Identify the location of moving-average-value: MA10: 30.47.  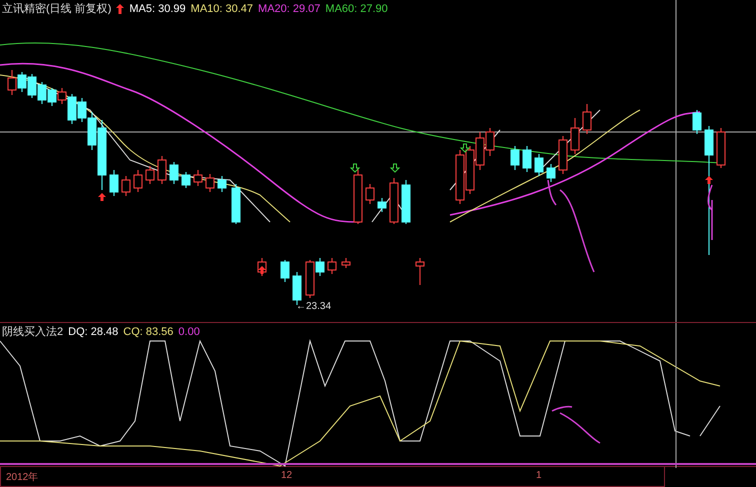
(222, 8).